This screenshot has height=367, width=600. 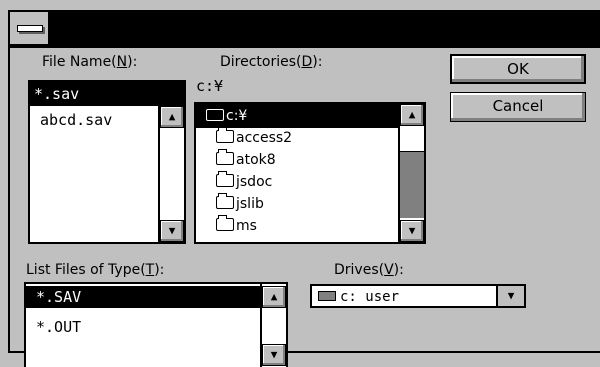 I want to click on cancel-button: Cancel, so click(x=518, y=107).